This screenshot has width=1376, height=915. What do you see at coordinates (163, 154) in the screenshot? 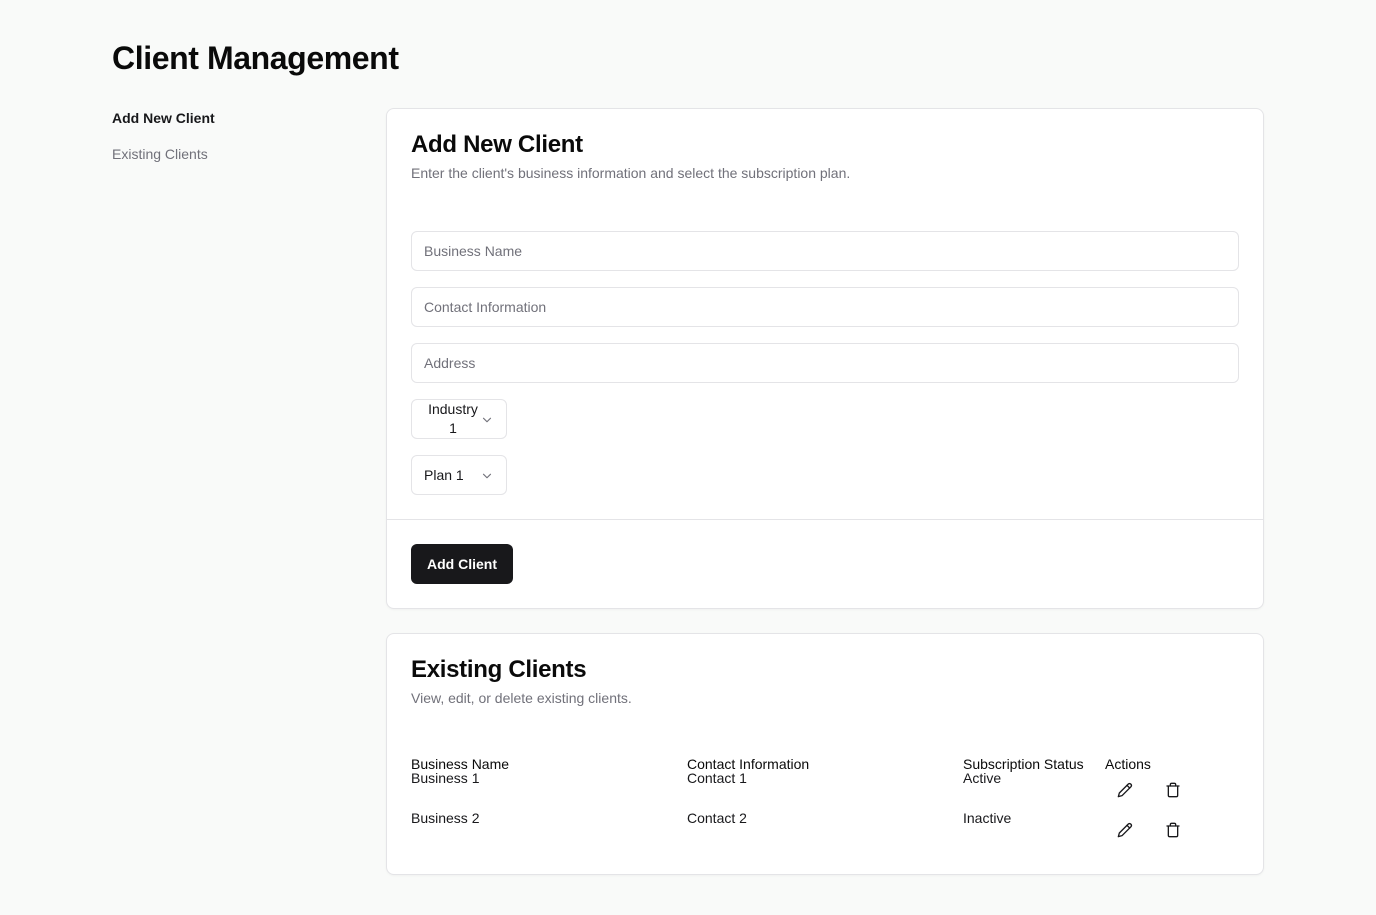
I see `sidebar-item-existing-clients: Existing Clients` at bounding box center [163, 154].